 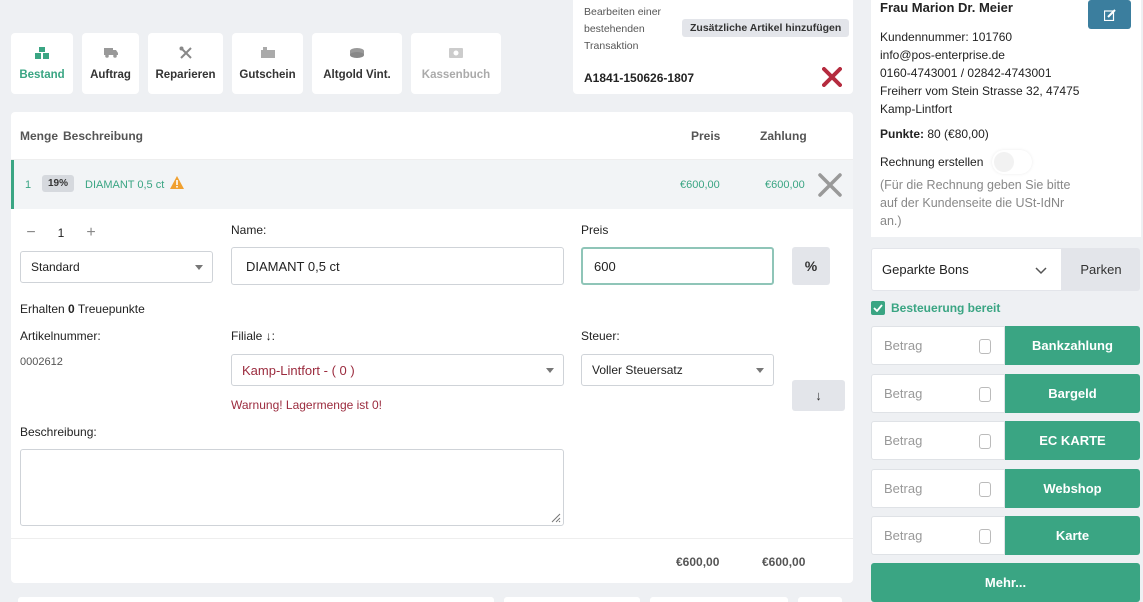 What do you see at coordinates (830, 185) in the screenshot?
I see `remove-line-icon` at bounding box center [830, 185].